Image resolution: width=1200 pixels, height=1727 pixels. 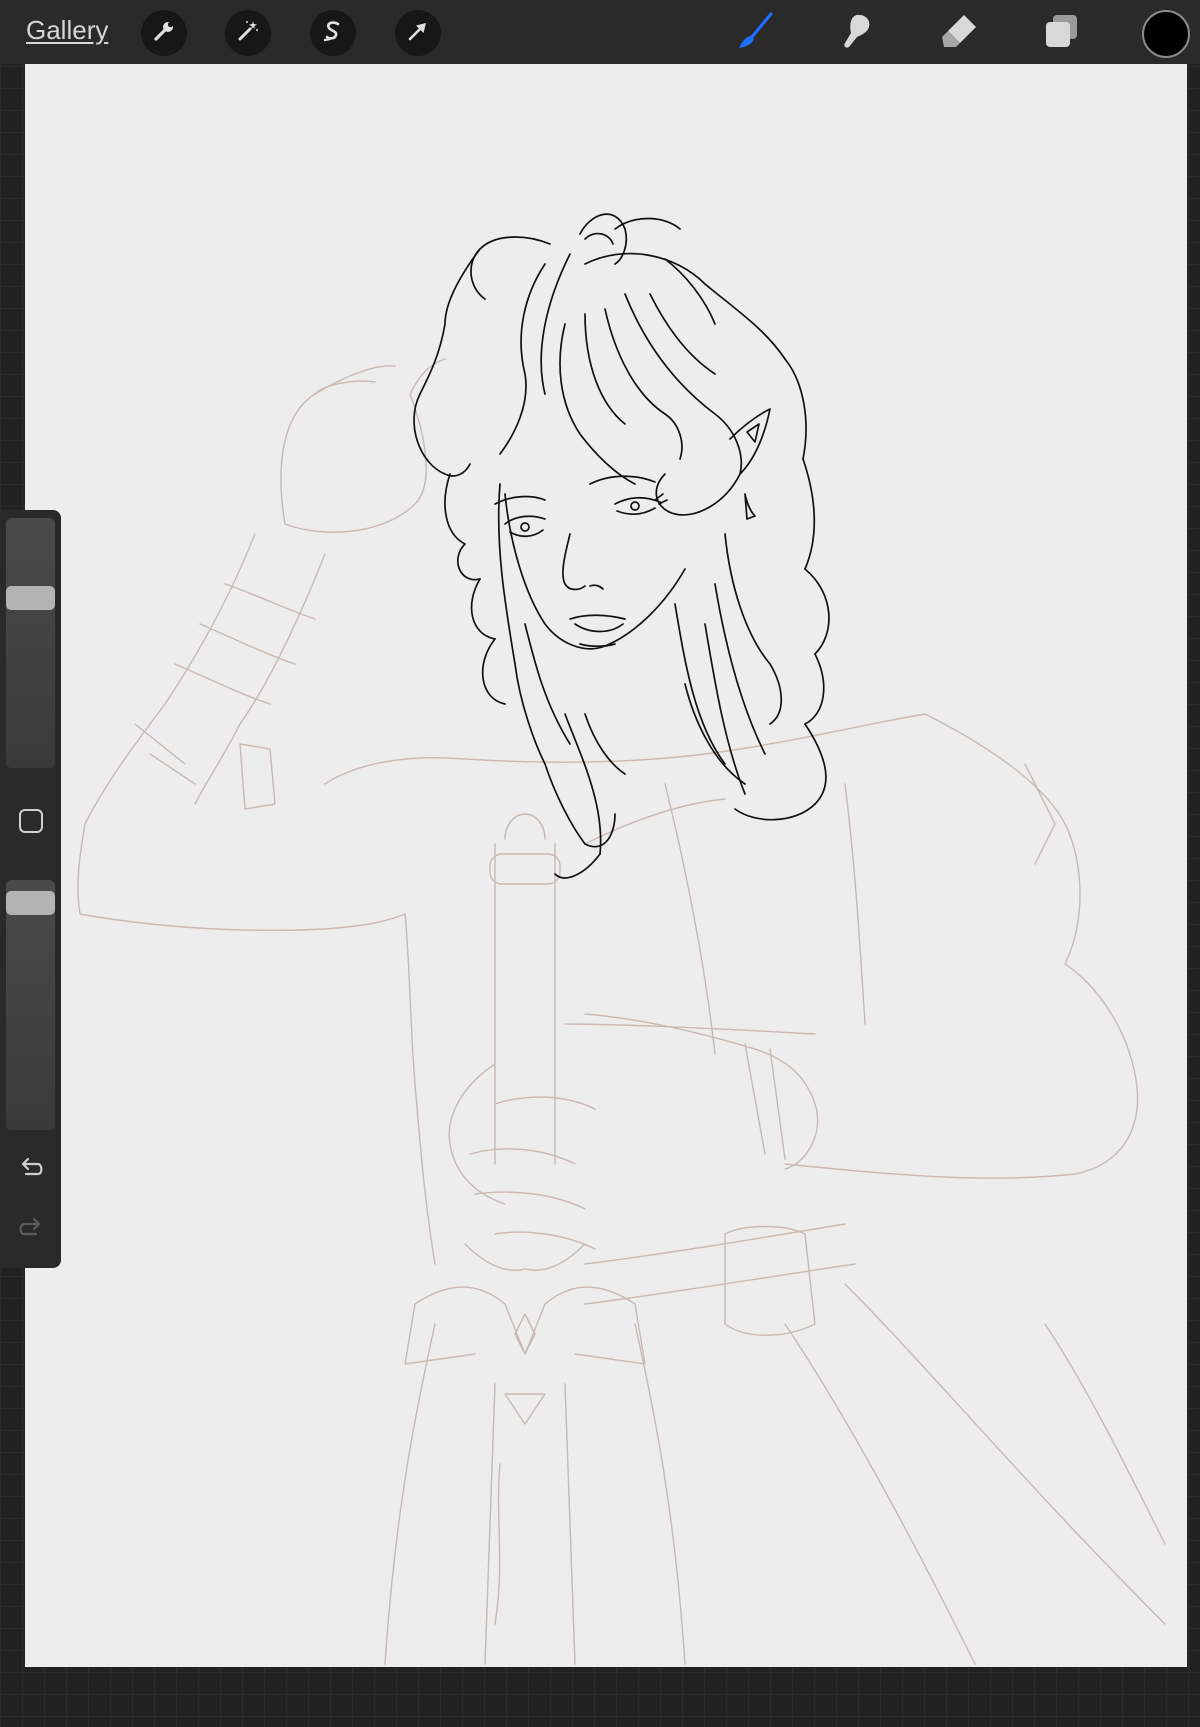 I want to click on brush-size-track, so click(x=30, y=643).